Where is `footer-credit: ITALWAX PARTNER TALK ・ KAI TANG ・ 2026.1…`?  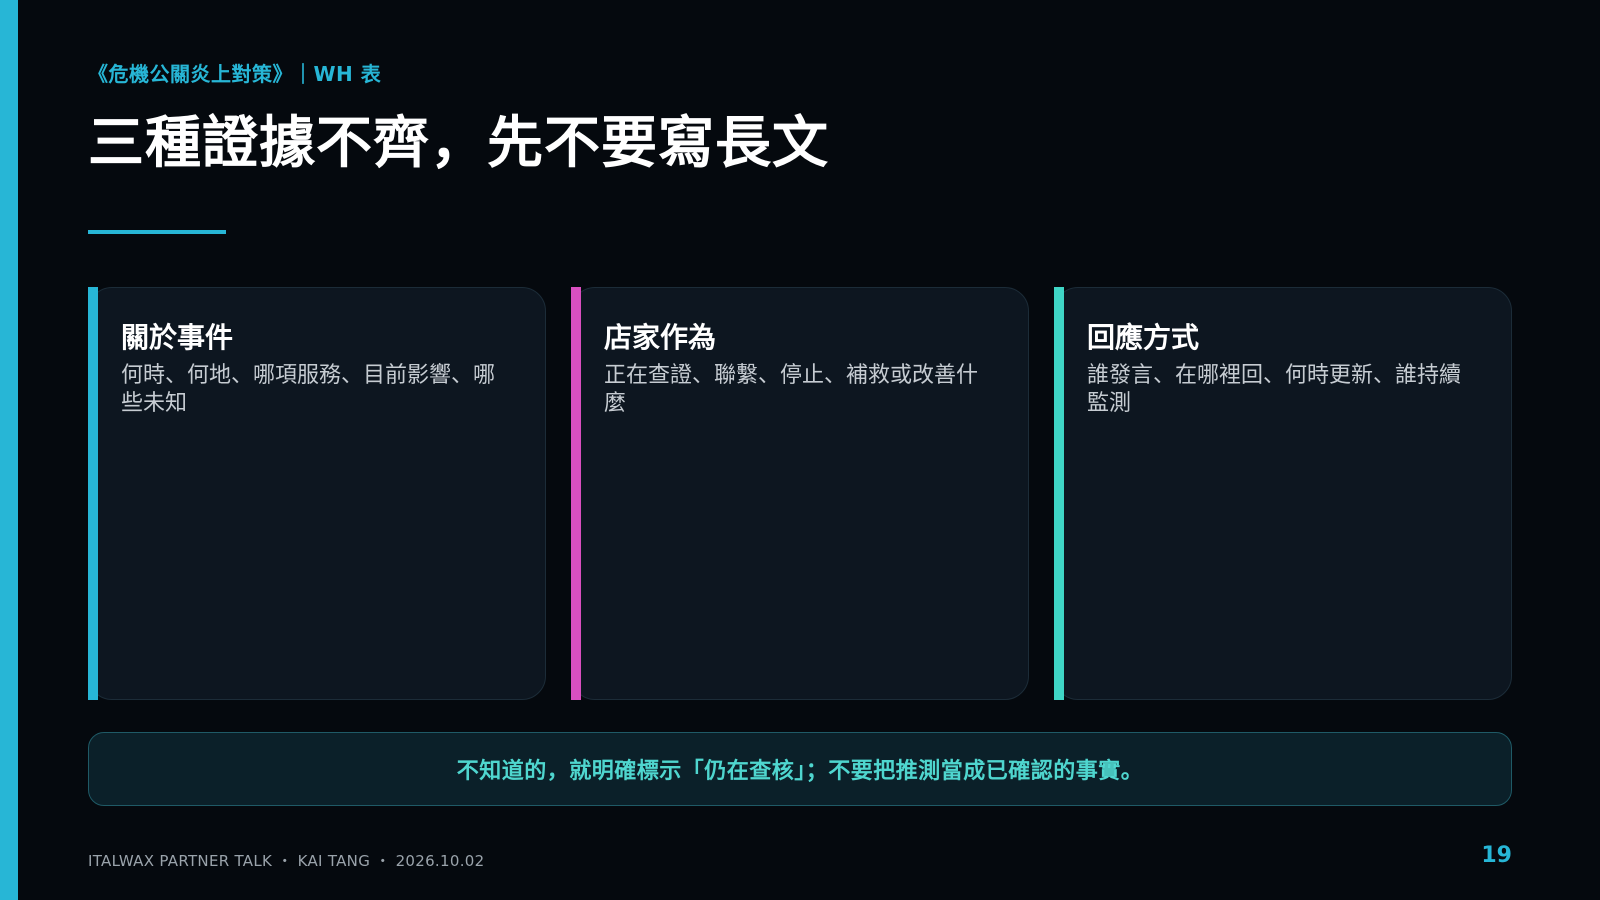
footer-credit: ITALWAX PARTNER TALK ・ KAI TANG ・ 2026.1… is located at coordinates (286, 861).